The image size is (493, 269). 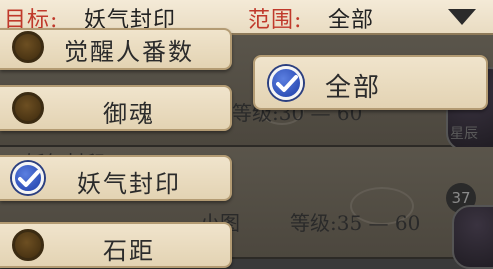 I want to click on target-option: 御魂, so click(x=116, y=108).